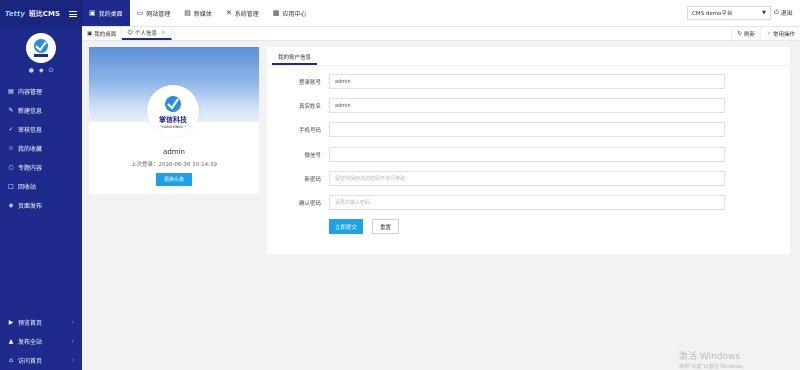 This screenshot has width=800, height=370. What do you see at coordinates (174, 179) in the screenshot?
I see `change-avatar-button: 更换头像` at bounding box center [174, 179].